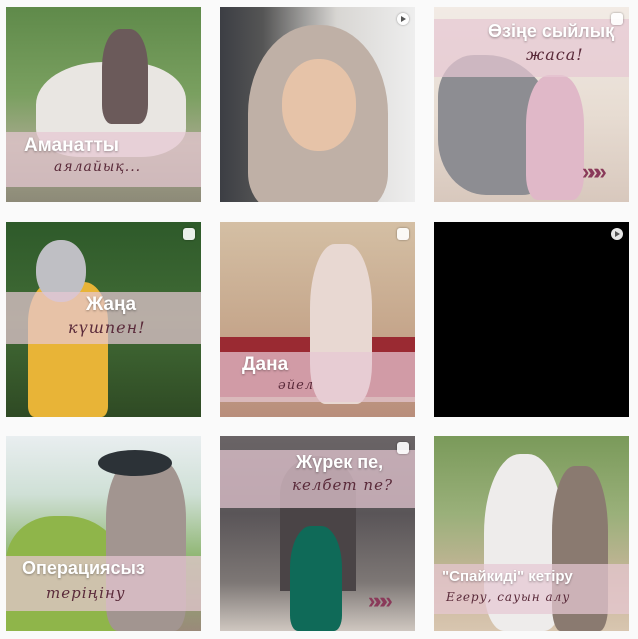 The height and width of the screenshot is (639, 638). I want to click on post-subtitle: Егеру, сауын алу, so click(508, 597).